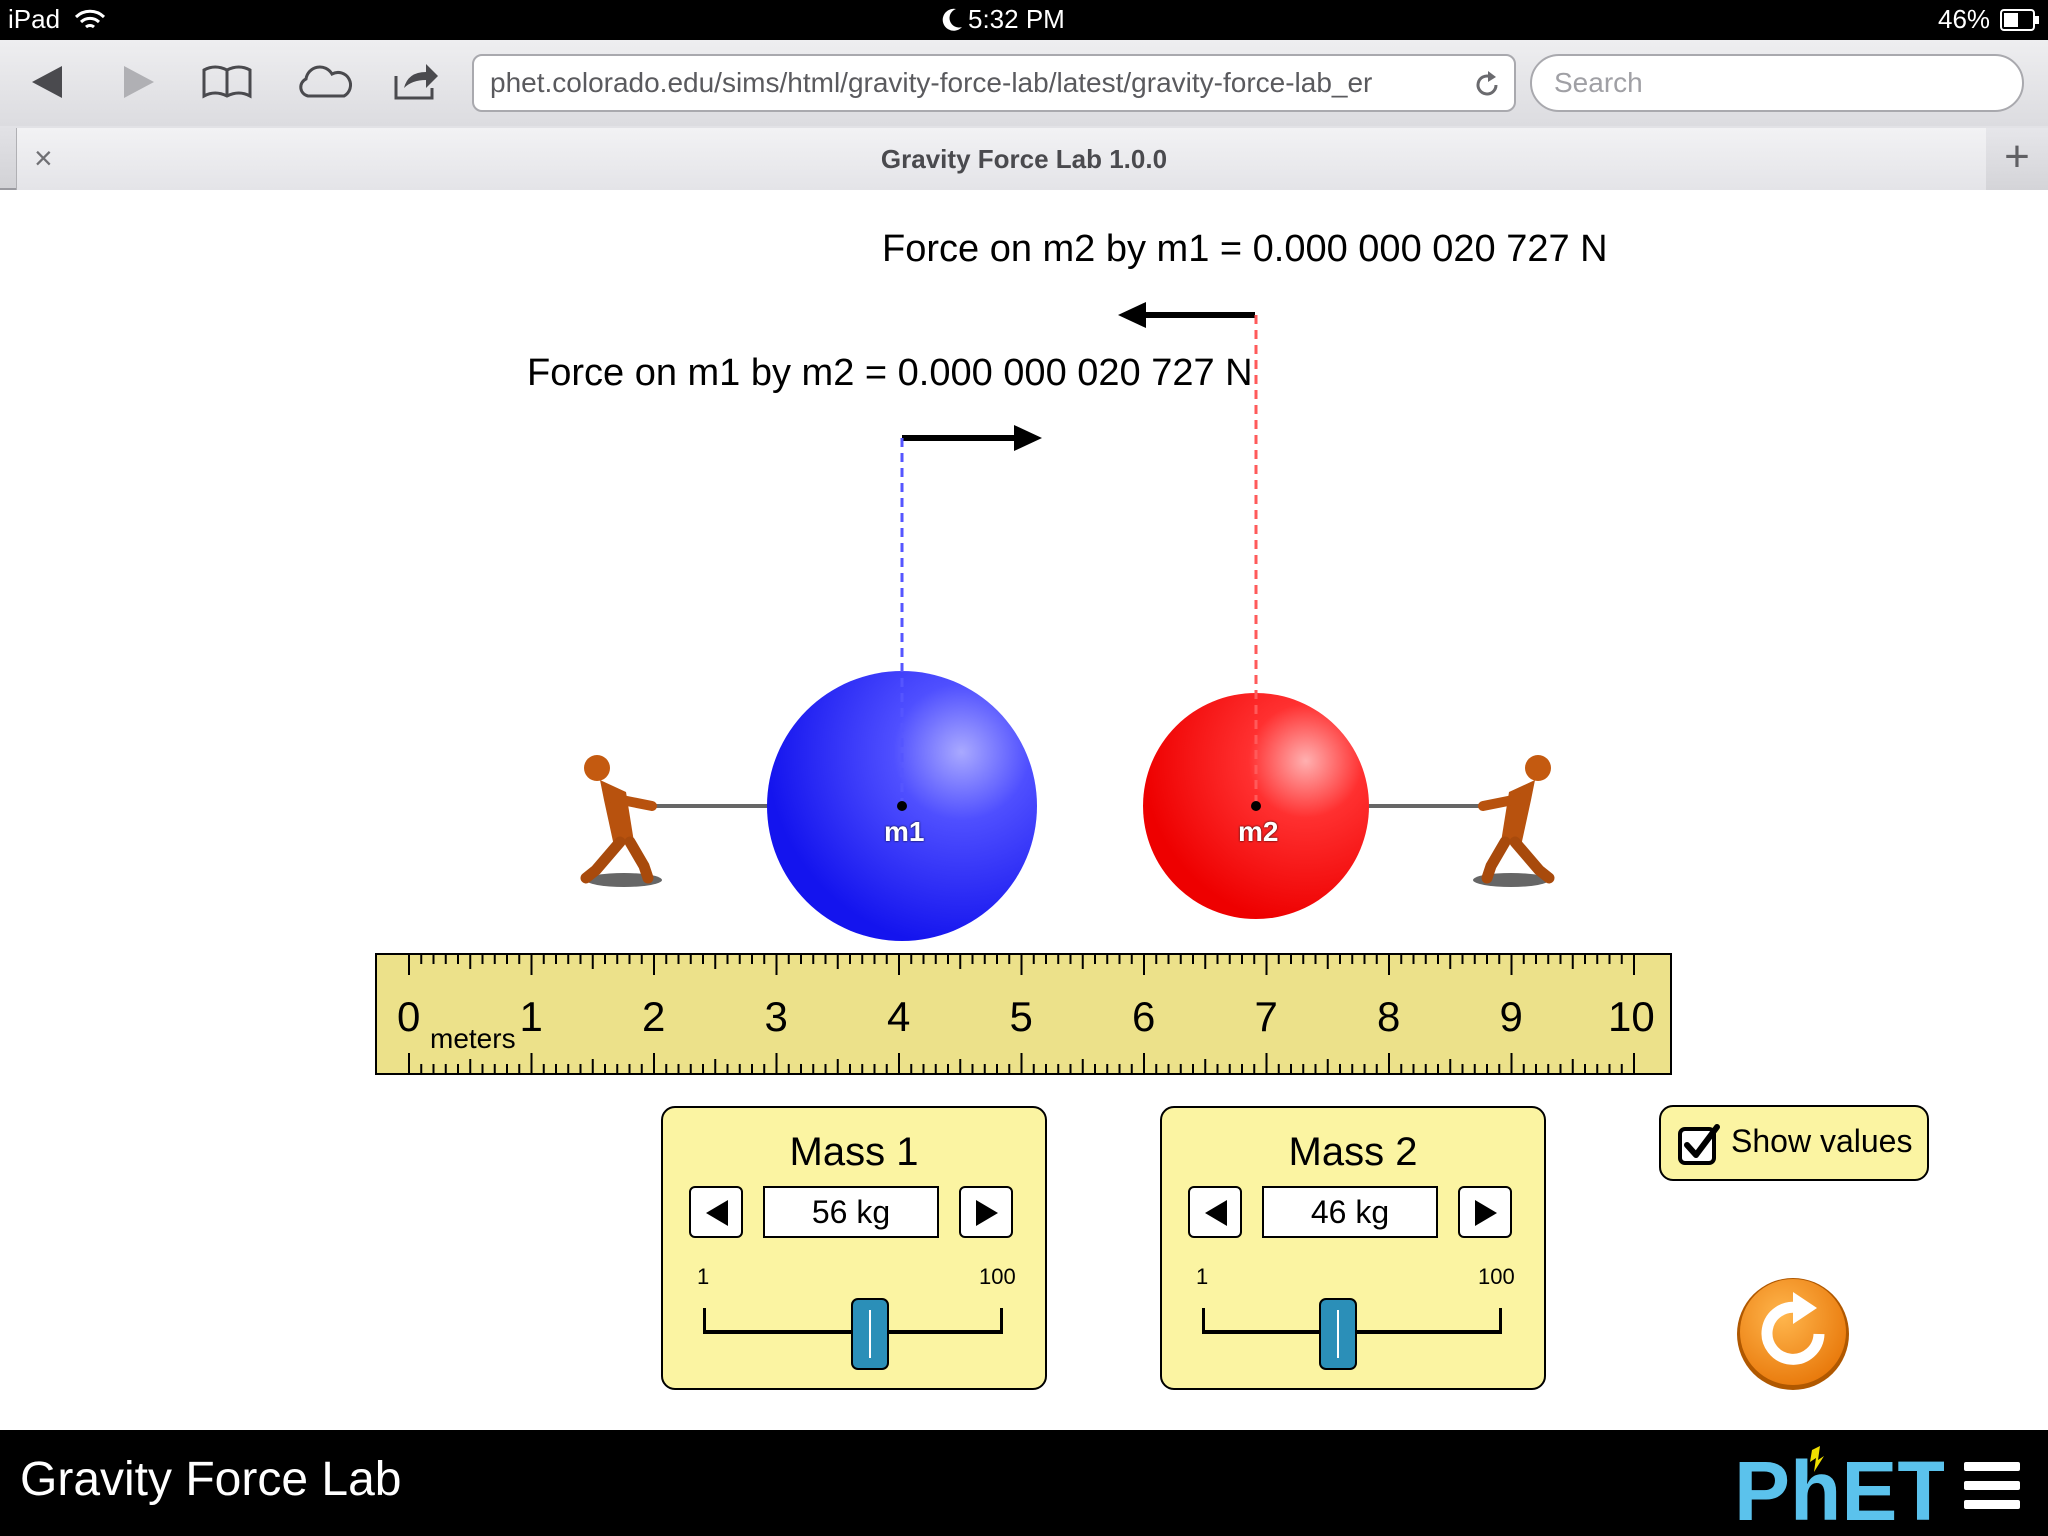 This screenshot has height=1536, width=2048. I want to click on icloud-tabs-icon, so click(325, 82).